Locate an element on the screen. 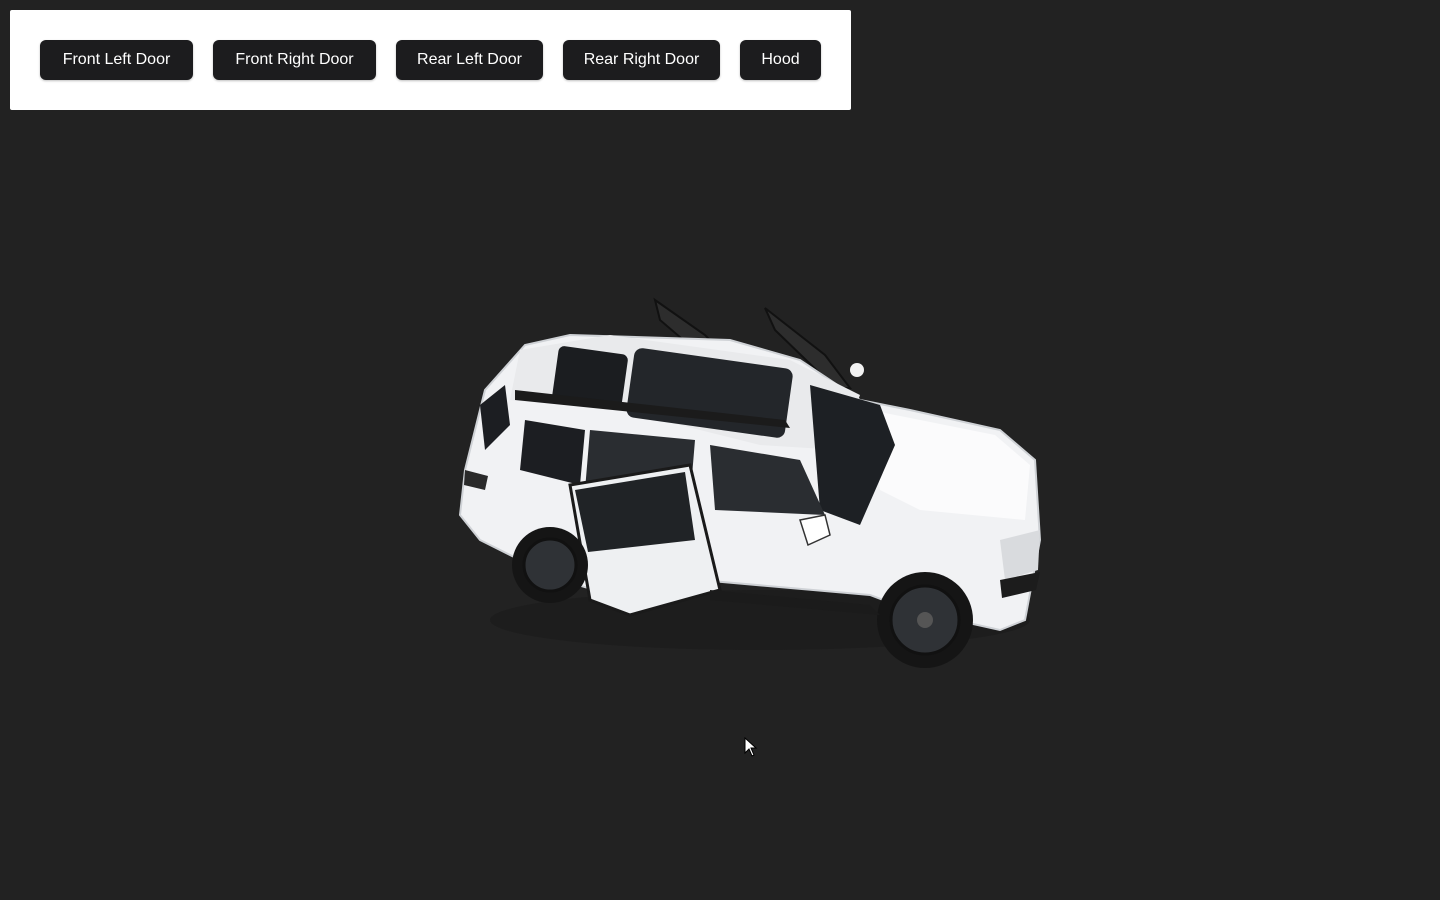 The image size is (1440, 900). front-right-door-button: Front Right Door is located at coordinates (294, 60).